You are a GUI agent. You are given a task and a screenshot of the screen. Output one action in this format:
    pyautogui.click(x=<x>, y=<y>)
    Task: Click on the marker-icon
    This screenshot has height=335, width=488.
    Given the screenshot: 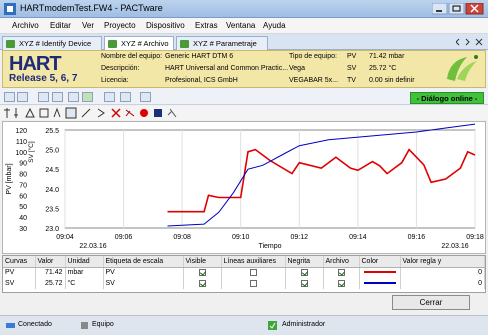 What is the action you would take?
    pyautogui.click(x=16, y=113)
    